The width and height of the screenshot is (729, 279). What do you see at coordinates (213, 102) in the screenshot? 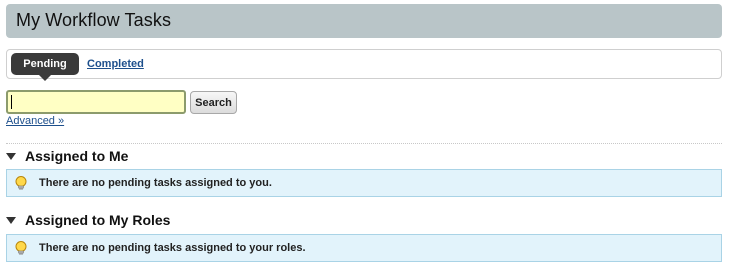
I see `search-button: Search` at bounding box center [213, 102].